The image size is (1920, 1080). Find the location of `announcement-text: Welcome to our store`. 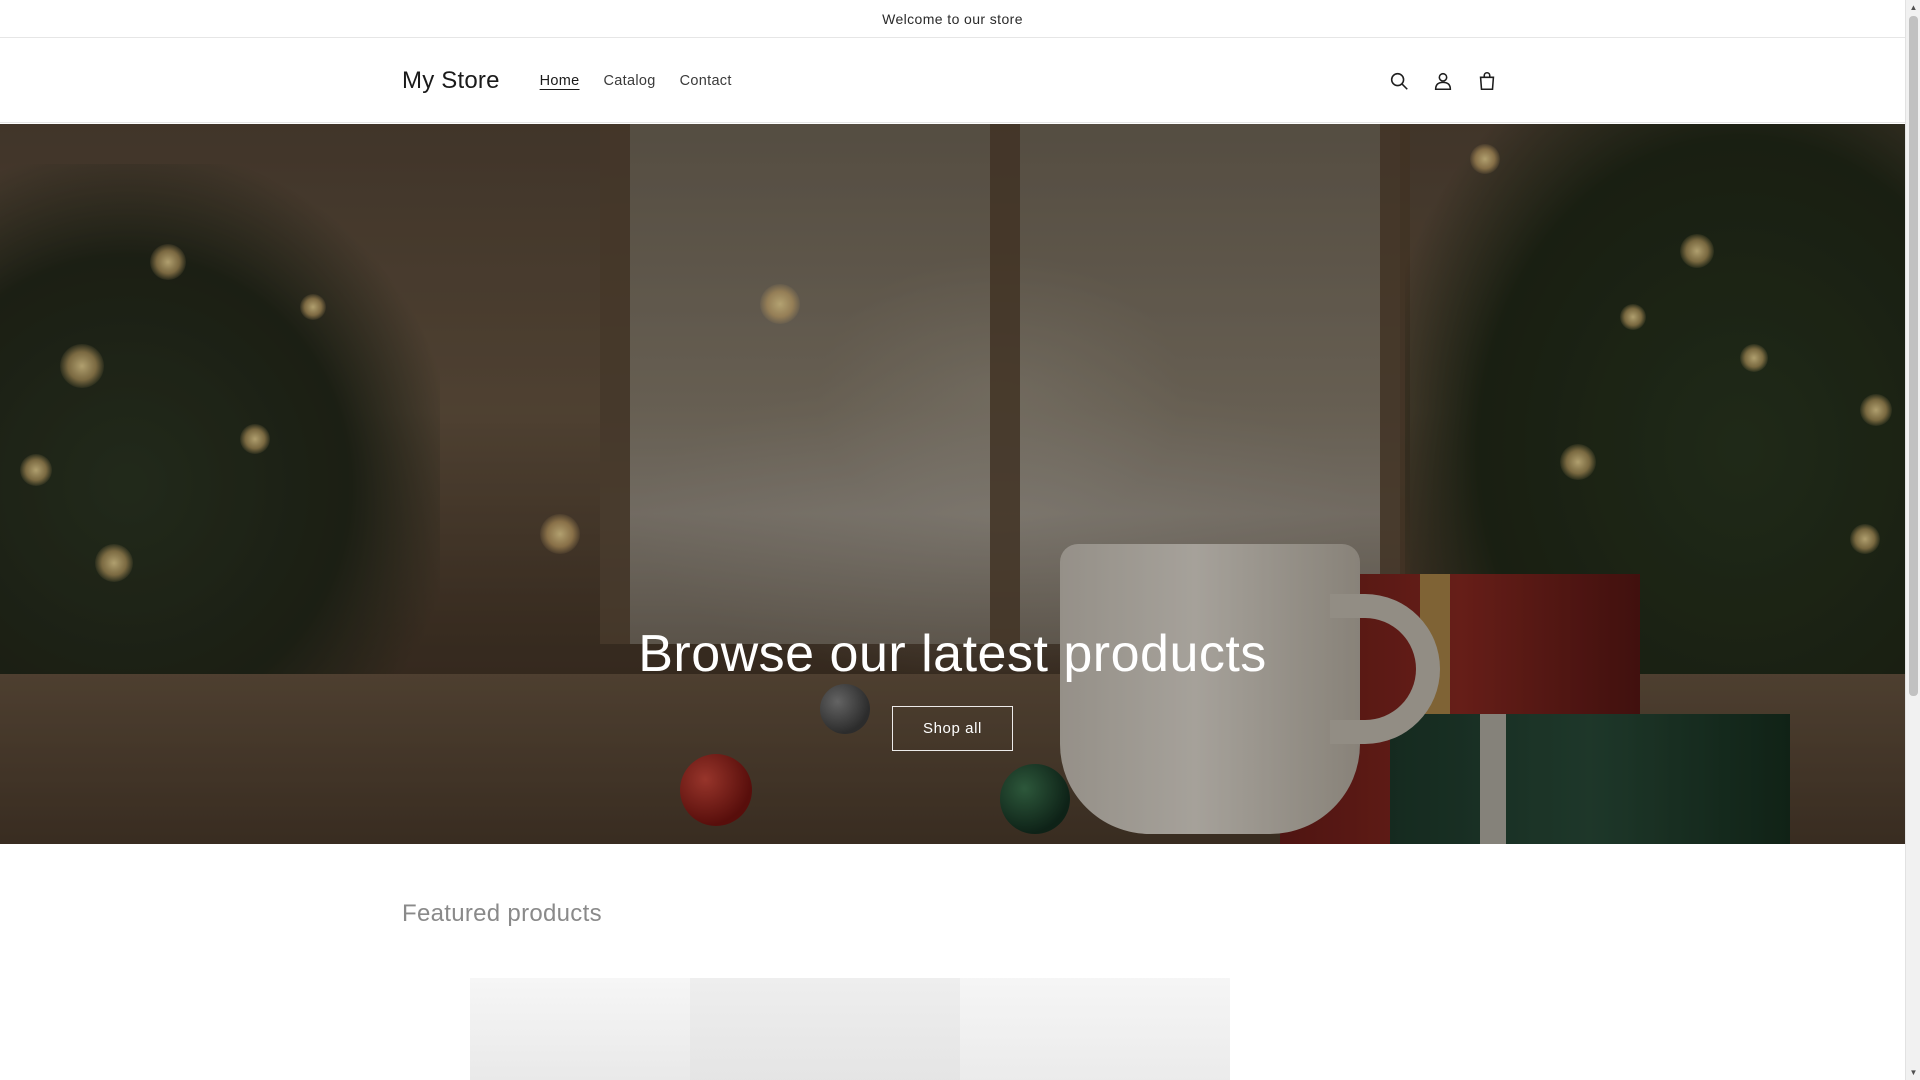

announcement-text: Welcome to our store is located at coordinates (952, 18).